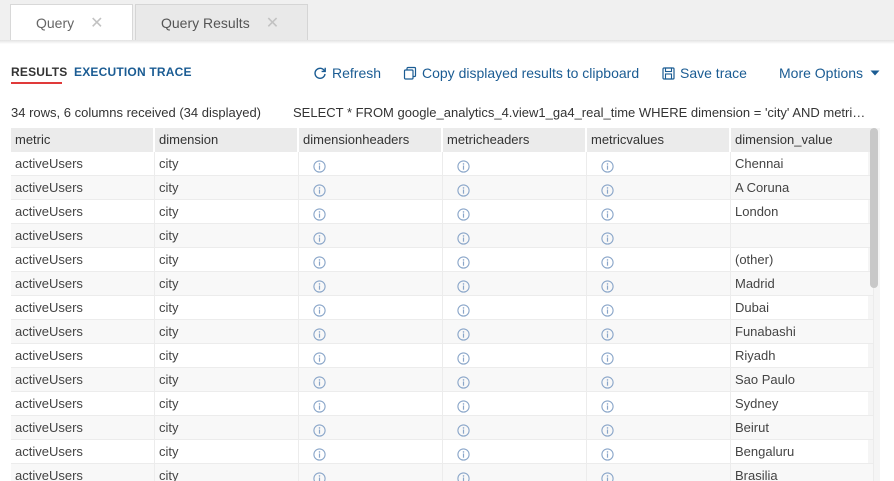 The height and width of the screenshot is (481, 894). I want to click on table-row: activeUsers city London, so click(442, 212).